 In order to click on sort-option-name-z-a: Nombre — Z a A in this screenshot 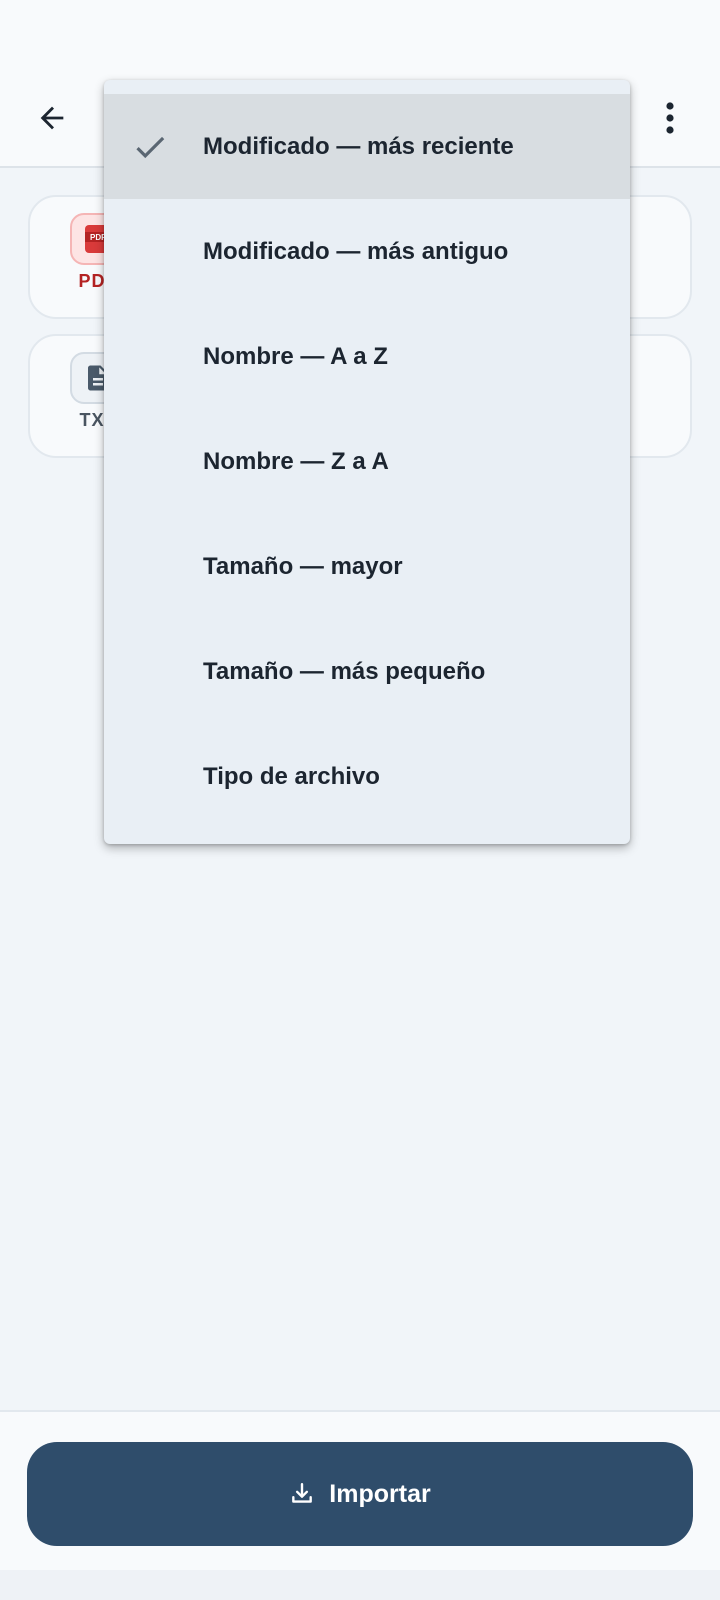, I will do `click(367, 461)`.